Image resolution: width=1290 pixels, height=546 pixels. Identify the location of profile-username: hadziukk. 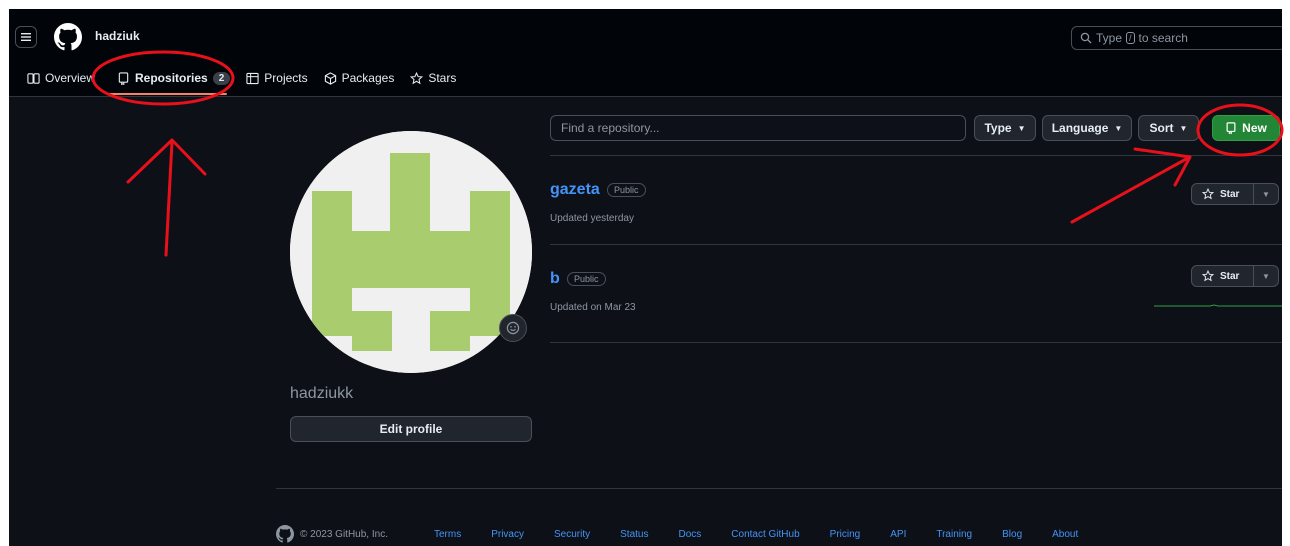
(322, 393).